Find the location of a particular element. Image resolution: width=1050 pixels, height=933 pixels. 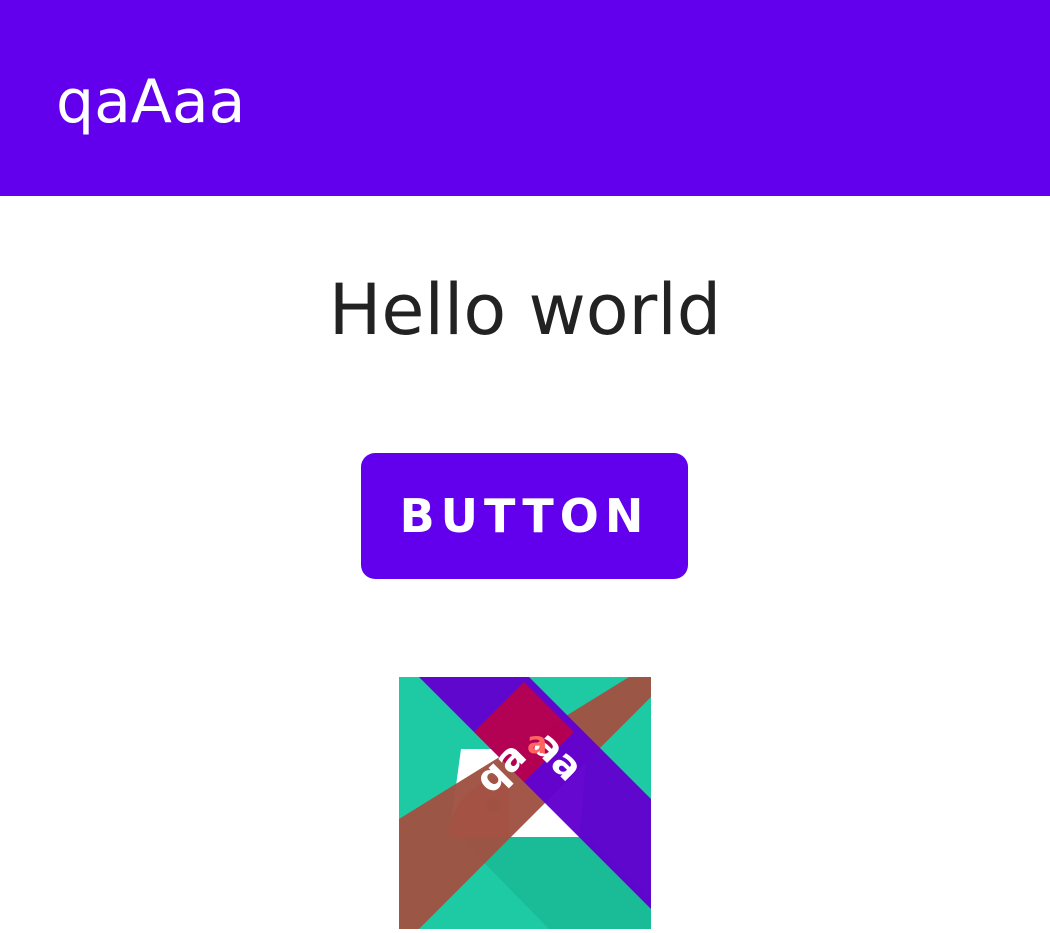

main-button: BUTTON is located at coordinates (524, 516).